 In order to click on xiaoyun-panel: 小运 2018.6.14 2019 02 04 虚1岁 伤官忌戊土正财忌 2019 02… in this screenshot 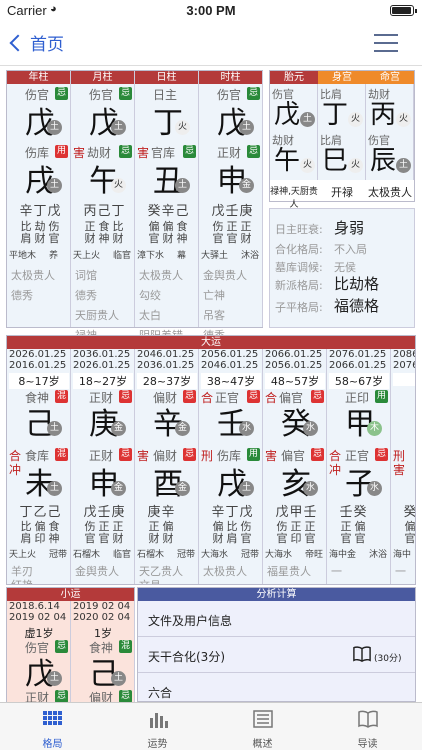, I will do `click(70, 644)`.